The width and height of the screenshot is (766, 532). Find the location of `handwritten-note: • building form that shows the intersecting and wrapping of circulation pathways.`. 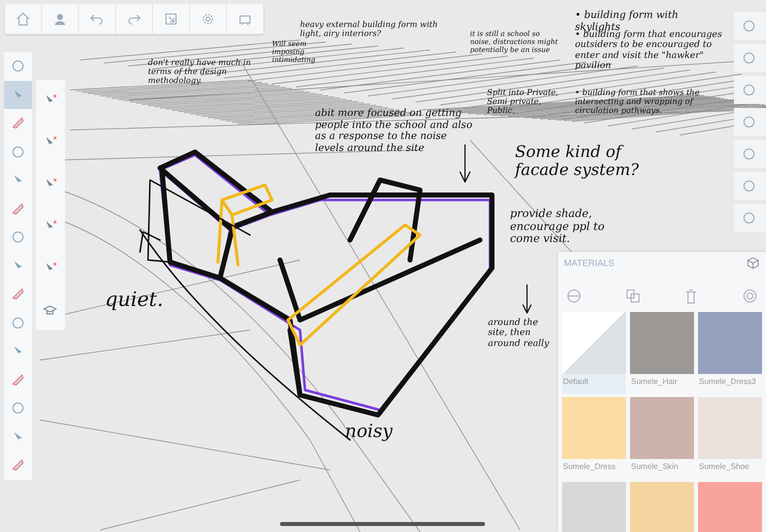

handwritten-note: • building form that shows the intersecting and wrapping of circulation pathways. is located at coordinates (637, 102).